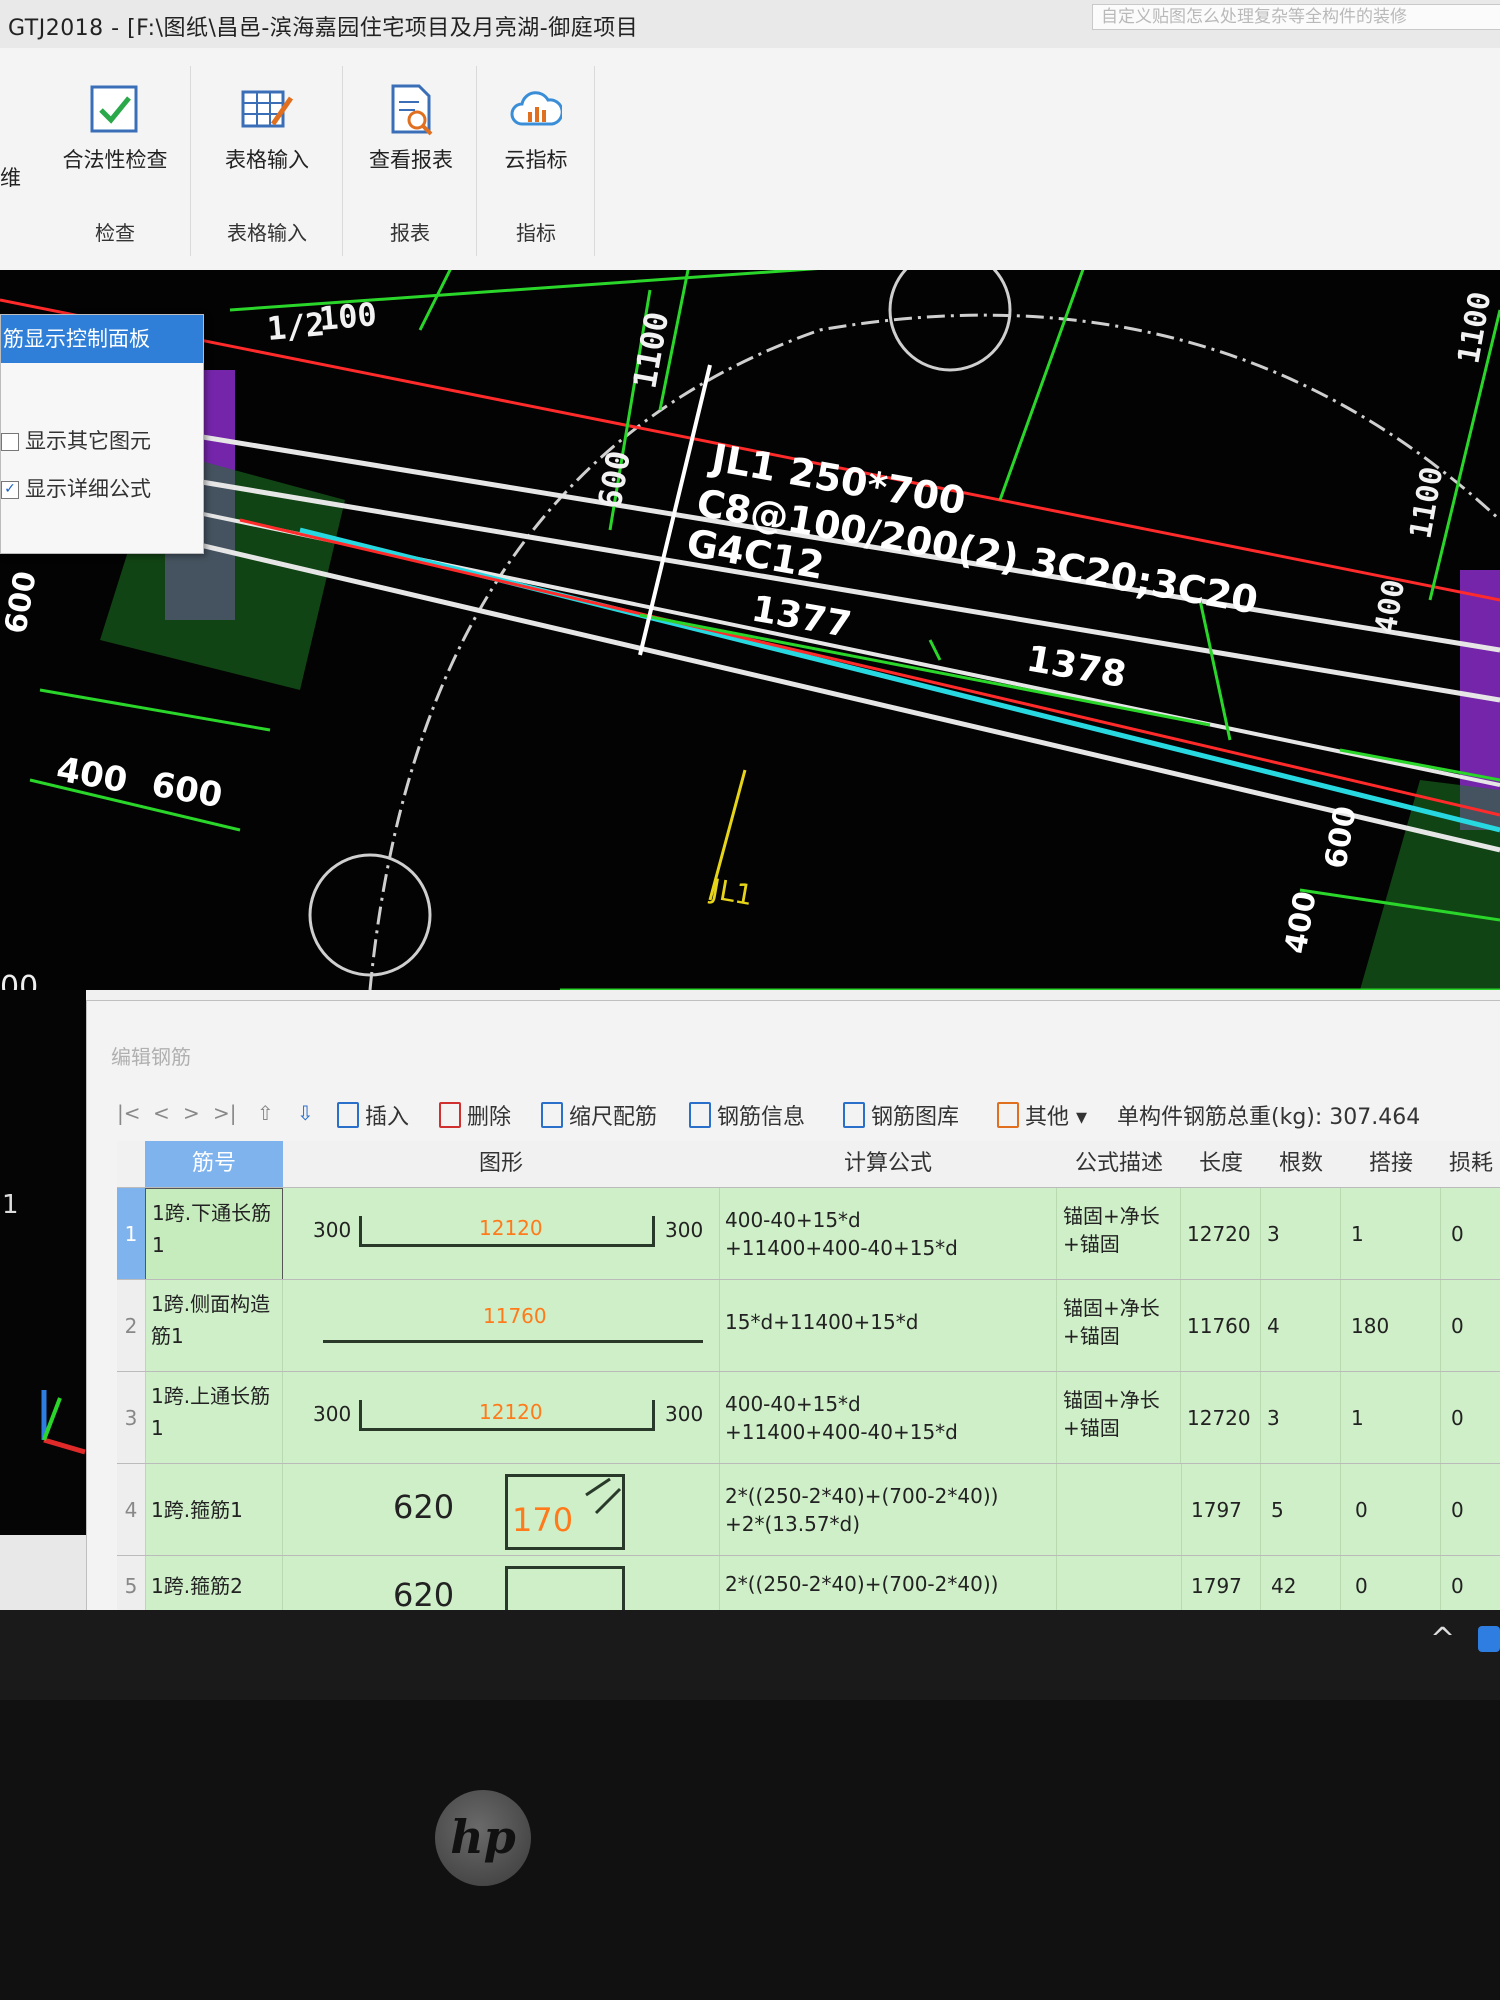  I want to click on hp-logo: hp, so click(483, 1838).